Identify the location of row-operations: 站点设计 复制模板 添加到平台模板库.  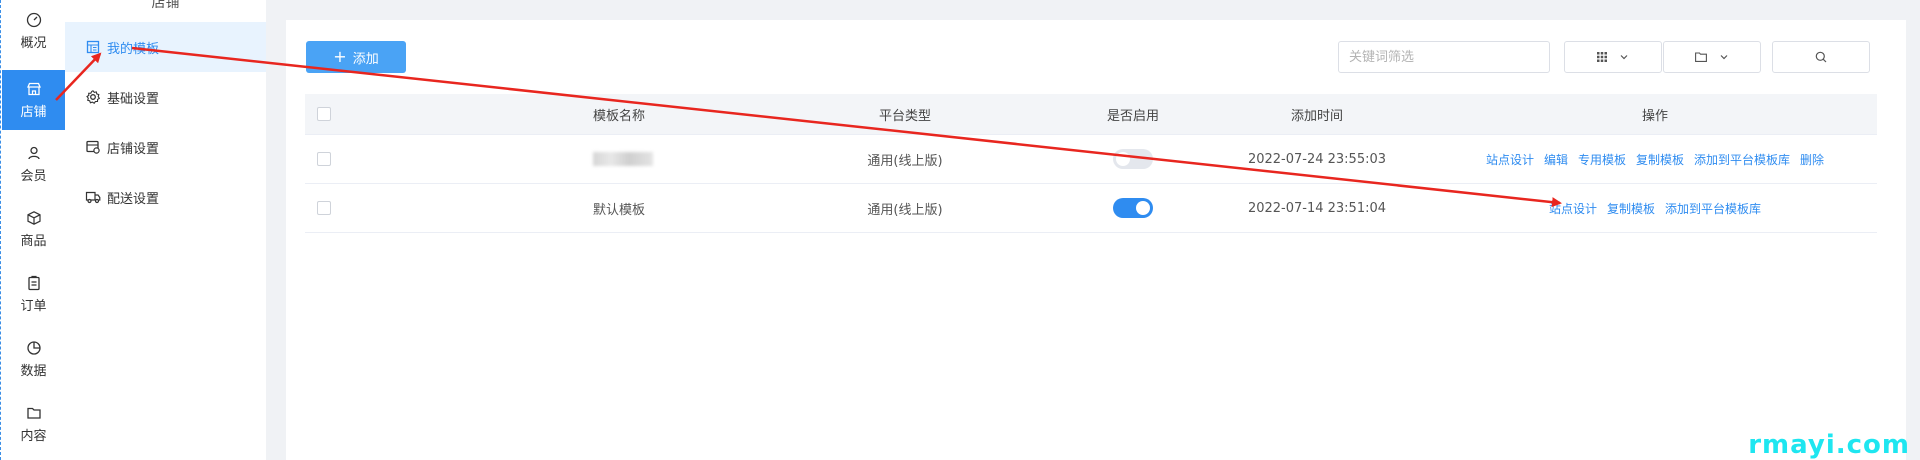
(1655, 208).